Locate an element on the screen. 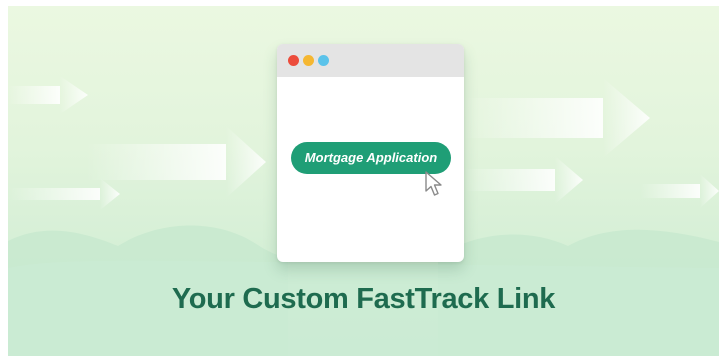  close-dot-icon is located at coordinates (293, 60).